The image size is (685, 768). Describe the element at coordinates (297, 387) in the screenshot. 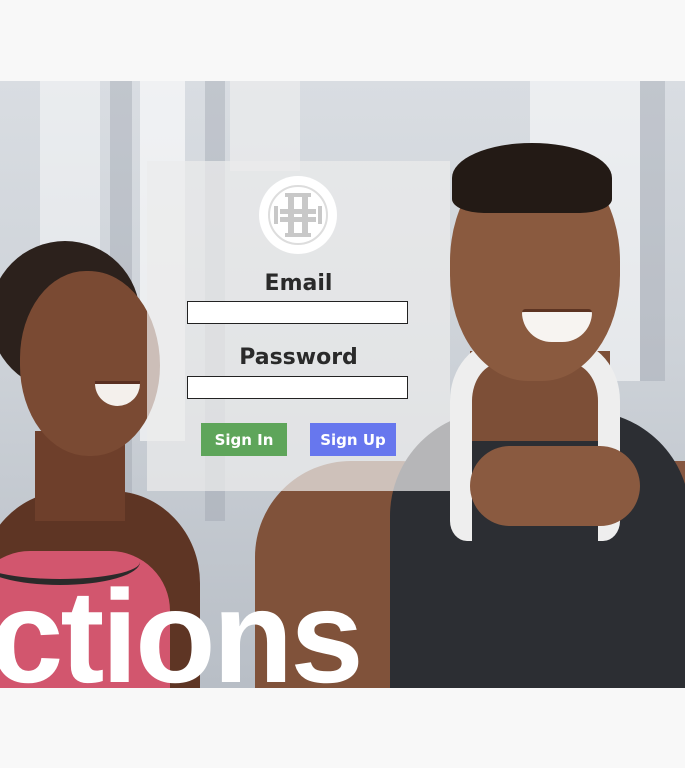

I see `password-field` at that location.